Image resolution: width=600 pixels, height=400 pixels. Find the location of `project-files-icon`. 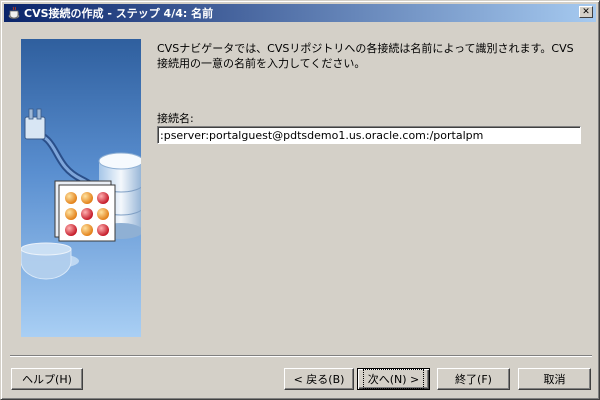

project-files-icon is located at coordinates (85, 211).